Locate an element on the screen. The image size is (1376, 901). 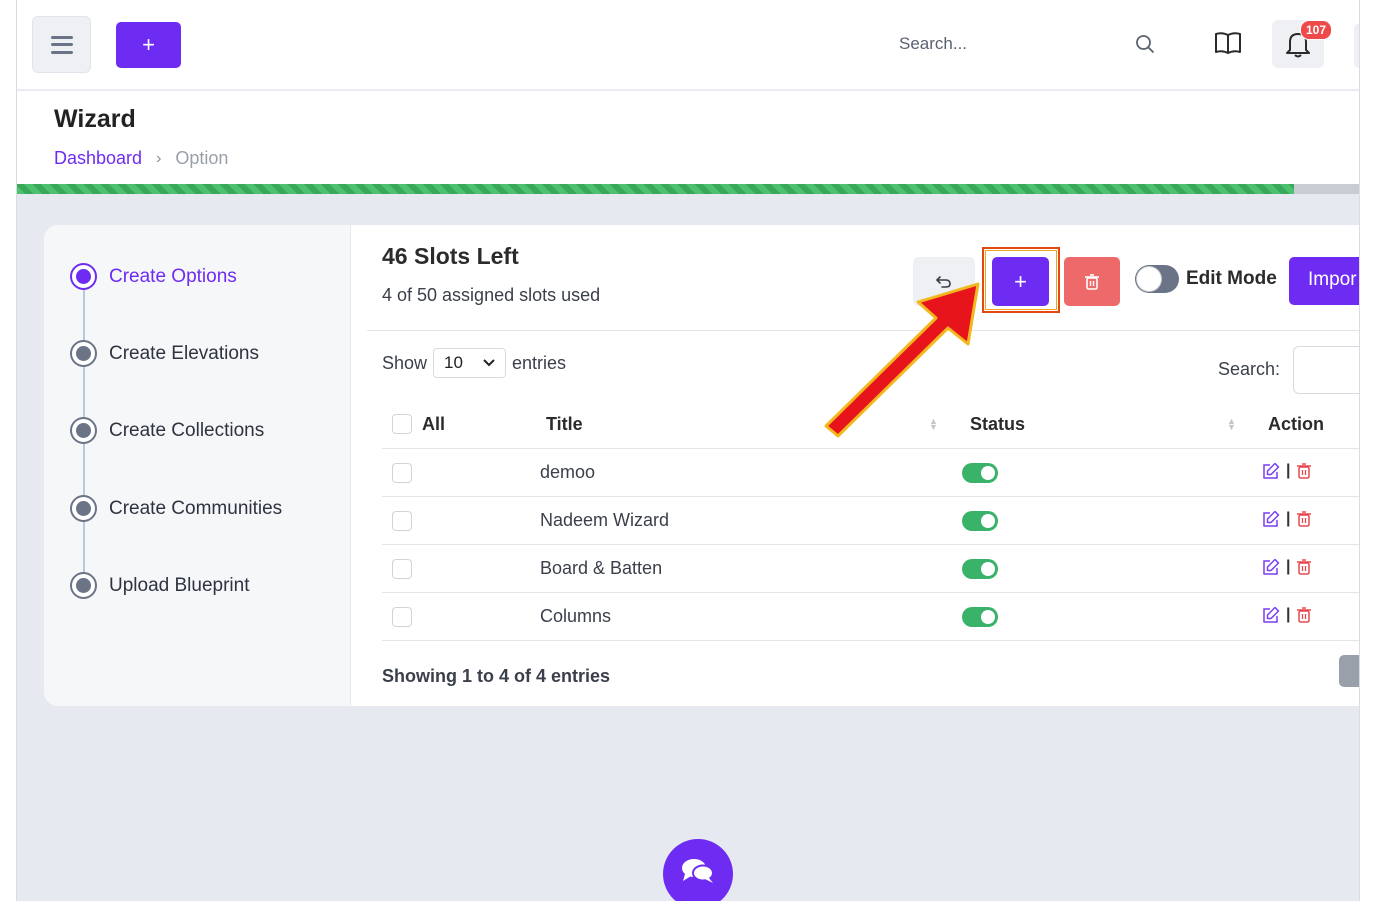
table-search-label: Search: is located at coordinates (1249, 369).